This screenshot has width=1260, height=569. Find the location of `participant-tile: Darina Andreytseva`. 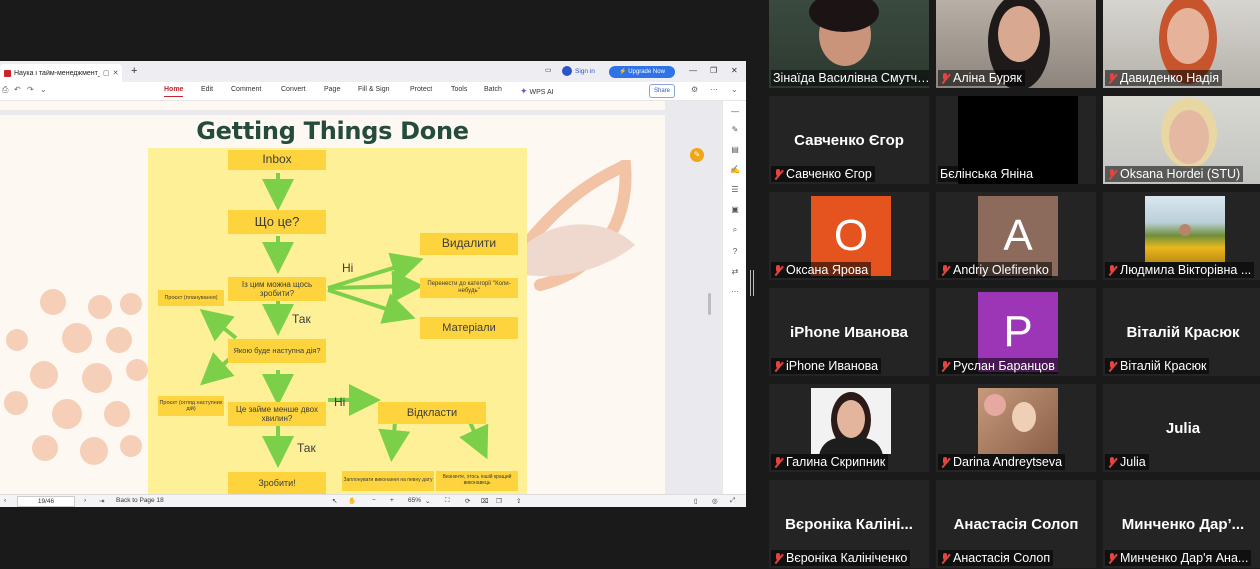

participant-tile: Darina Andreytseva is located at coordinates (1016, 428).